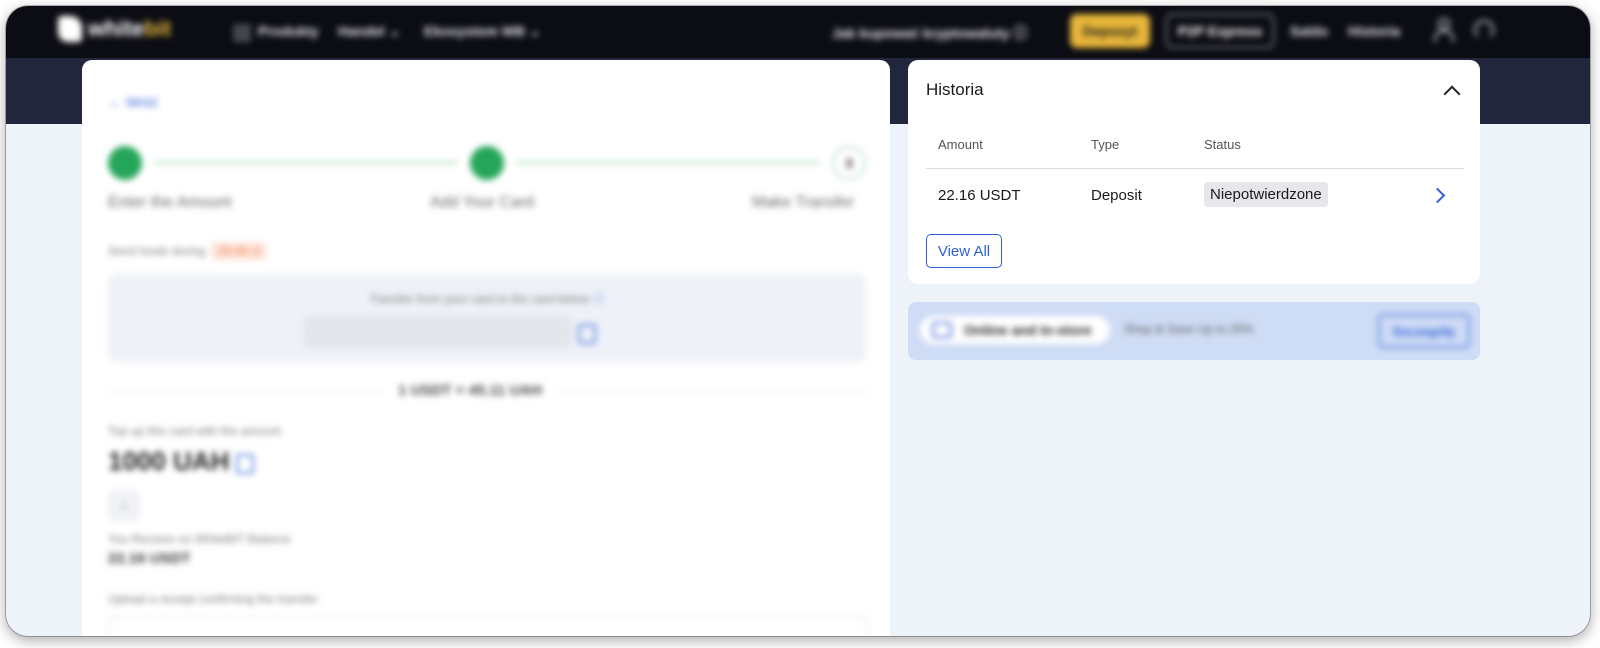  What do you see at coordinates (482, 202) in the screenshot?
I see `step-label-add-card: Add Your Card` at bounding box center [482, 202].